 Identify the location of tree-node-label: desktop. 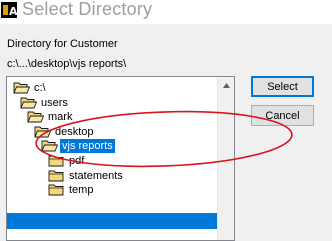
(74, 131).